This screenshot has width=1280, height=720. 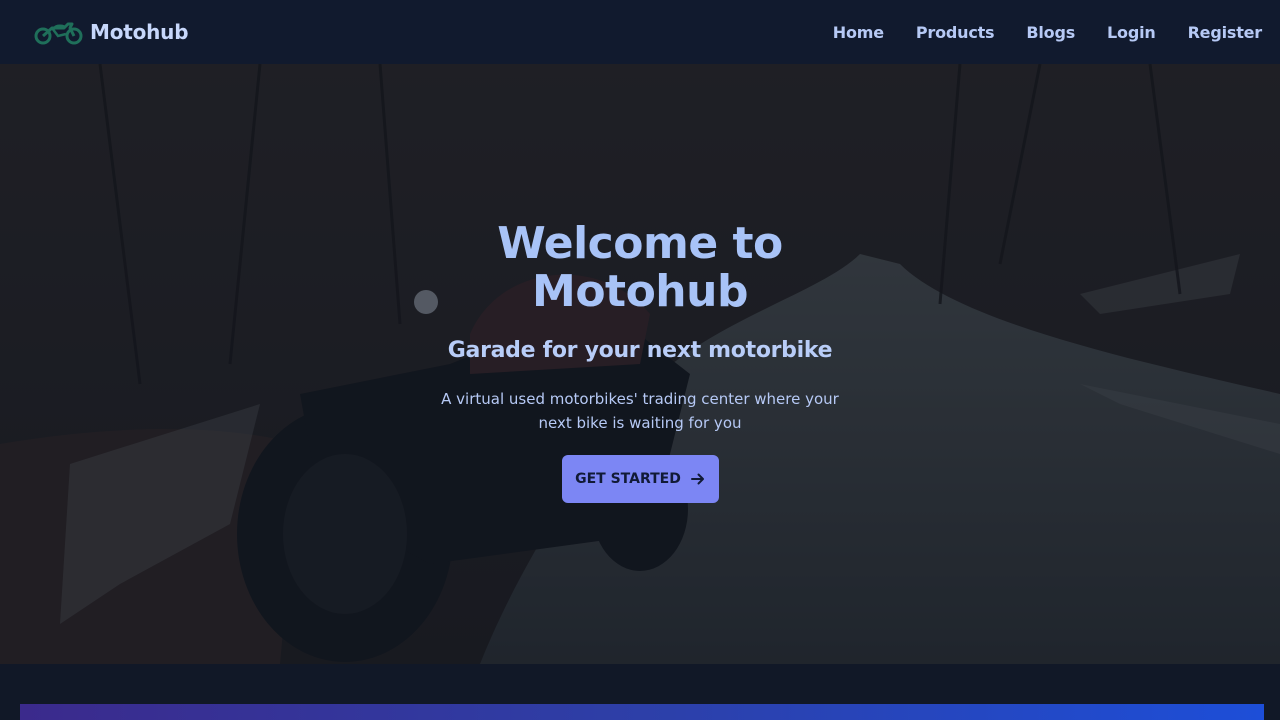 What do you see at coordinates (640, 350) in the screenshot?
I see `hero-subtitle: Garade for your next motorbike` at bounding box center [640, 350].